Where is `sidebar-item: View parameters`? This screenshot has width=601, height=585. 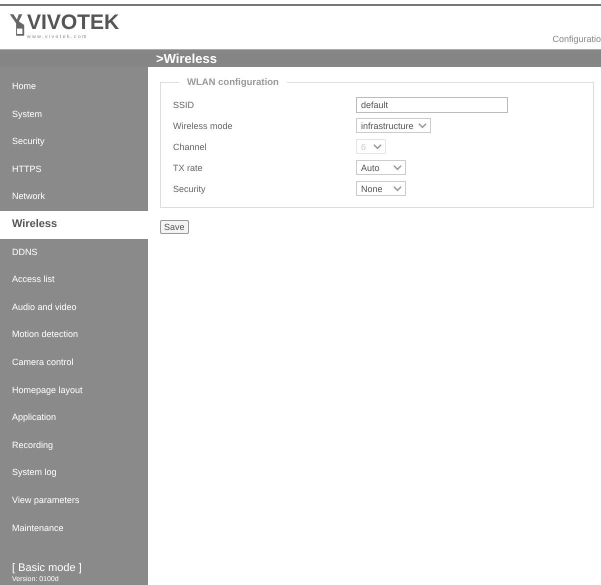
sidebar-item: View parameters is located at coordinates (74, 500).